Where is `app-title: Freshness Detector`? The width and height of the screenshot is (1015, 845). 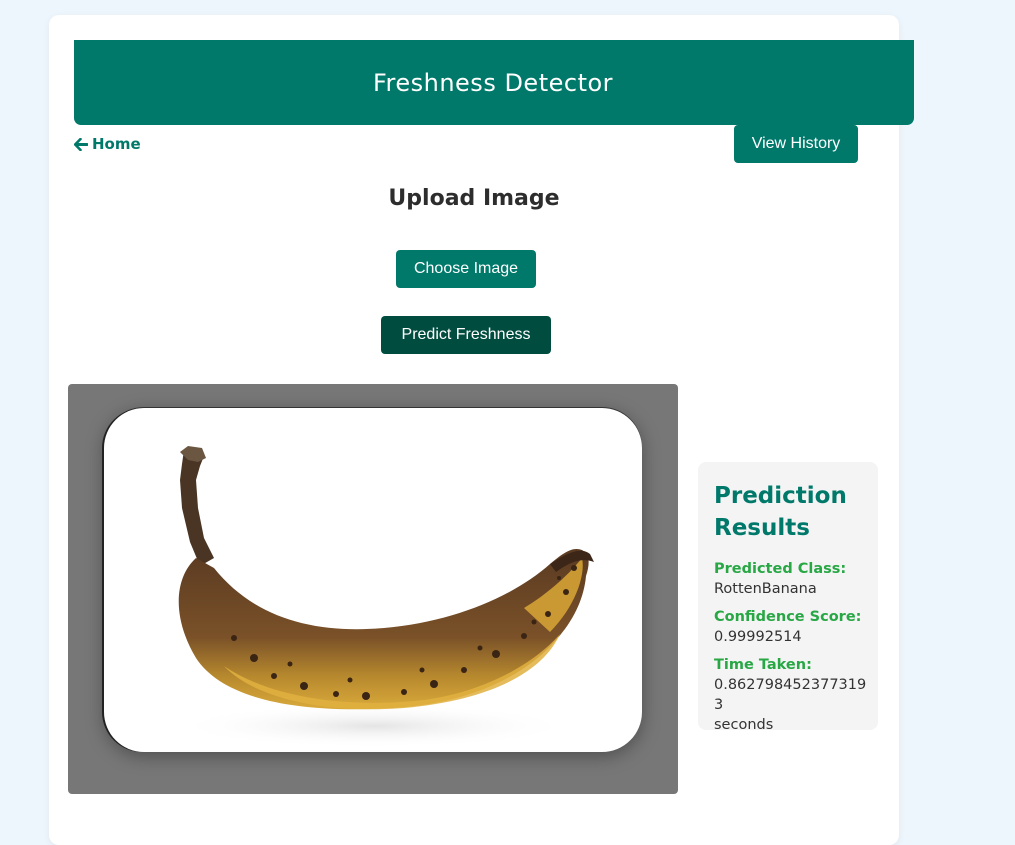 app-title: Freshness Detector is located at coordinates (493, 82).